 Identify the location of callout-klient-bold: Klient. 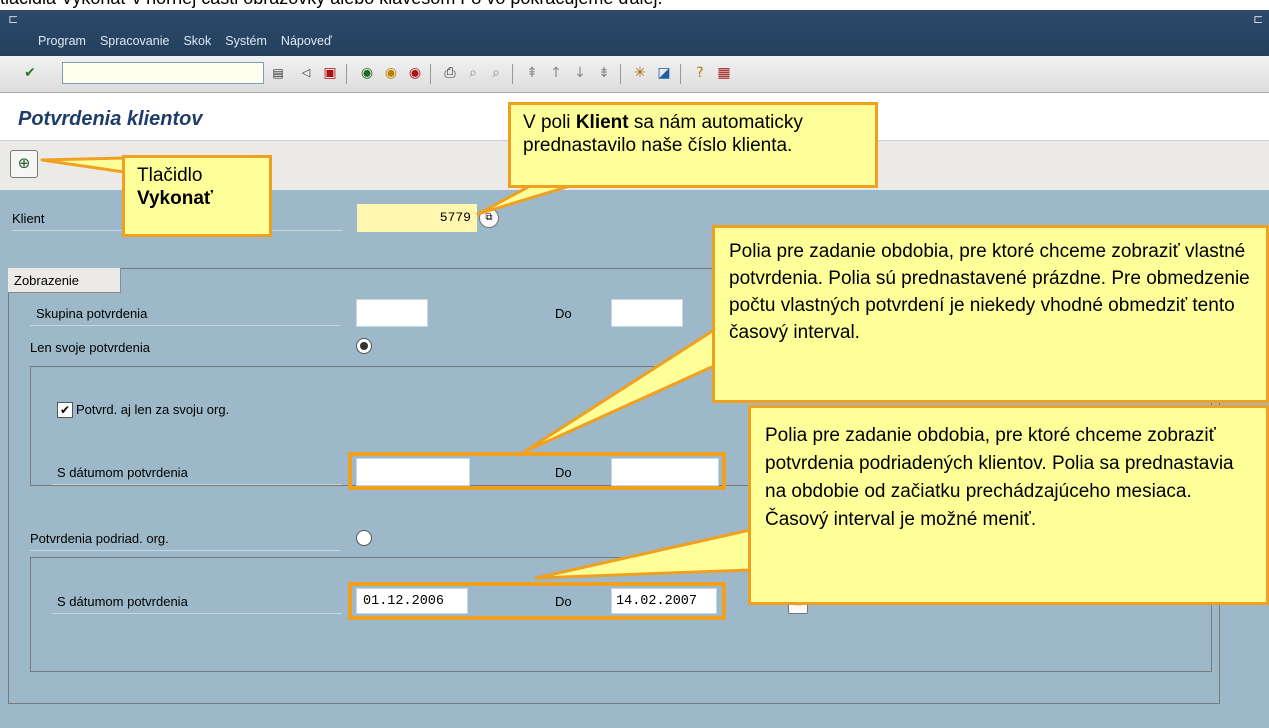
(602, 122).